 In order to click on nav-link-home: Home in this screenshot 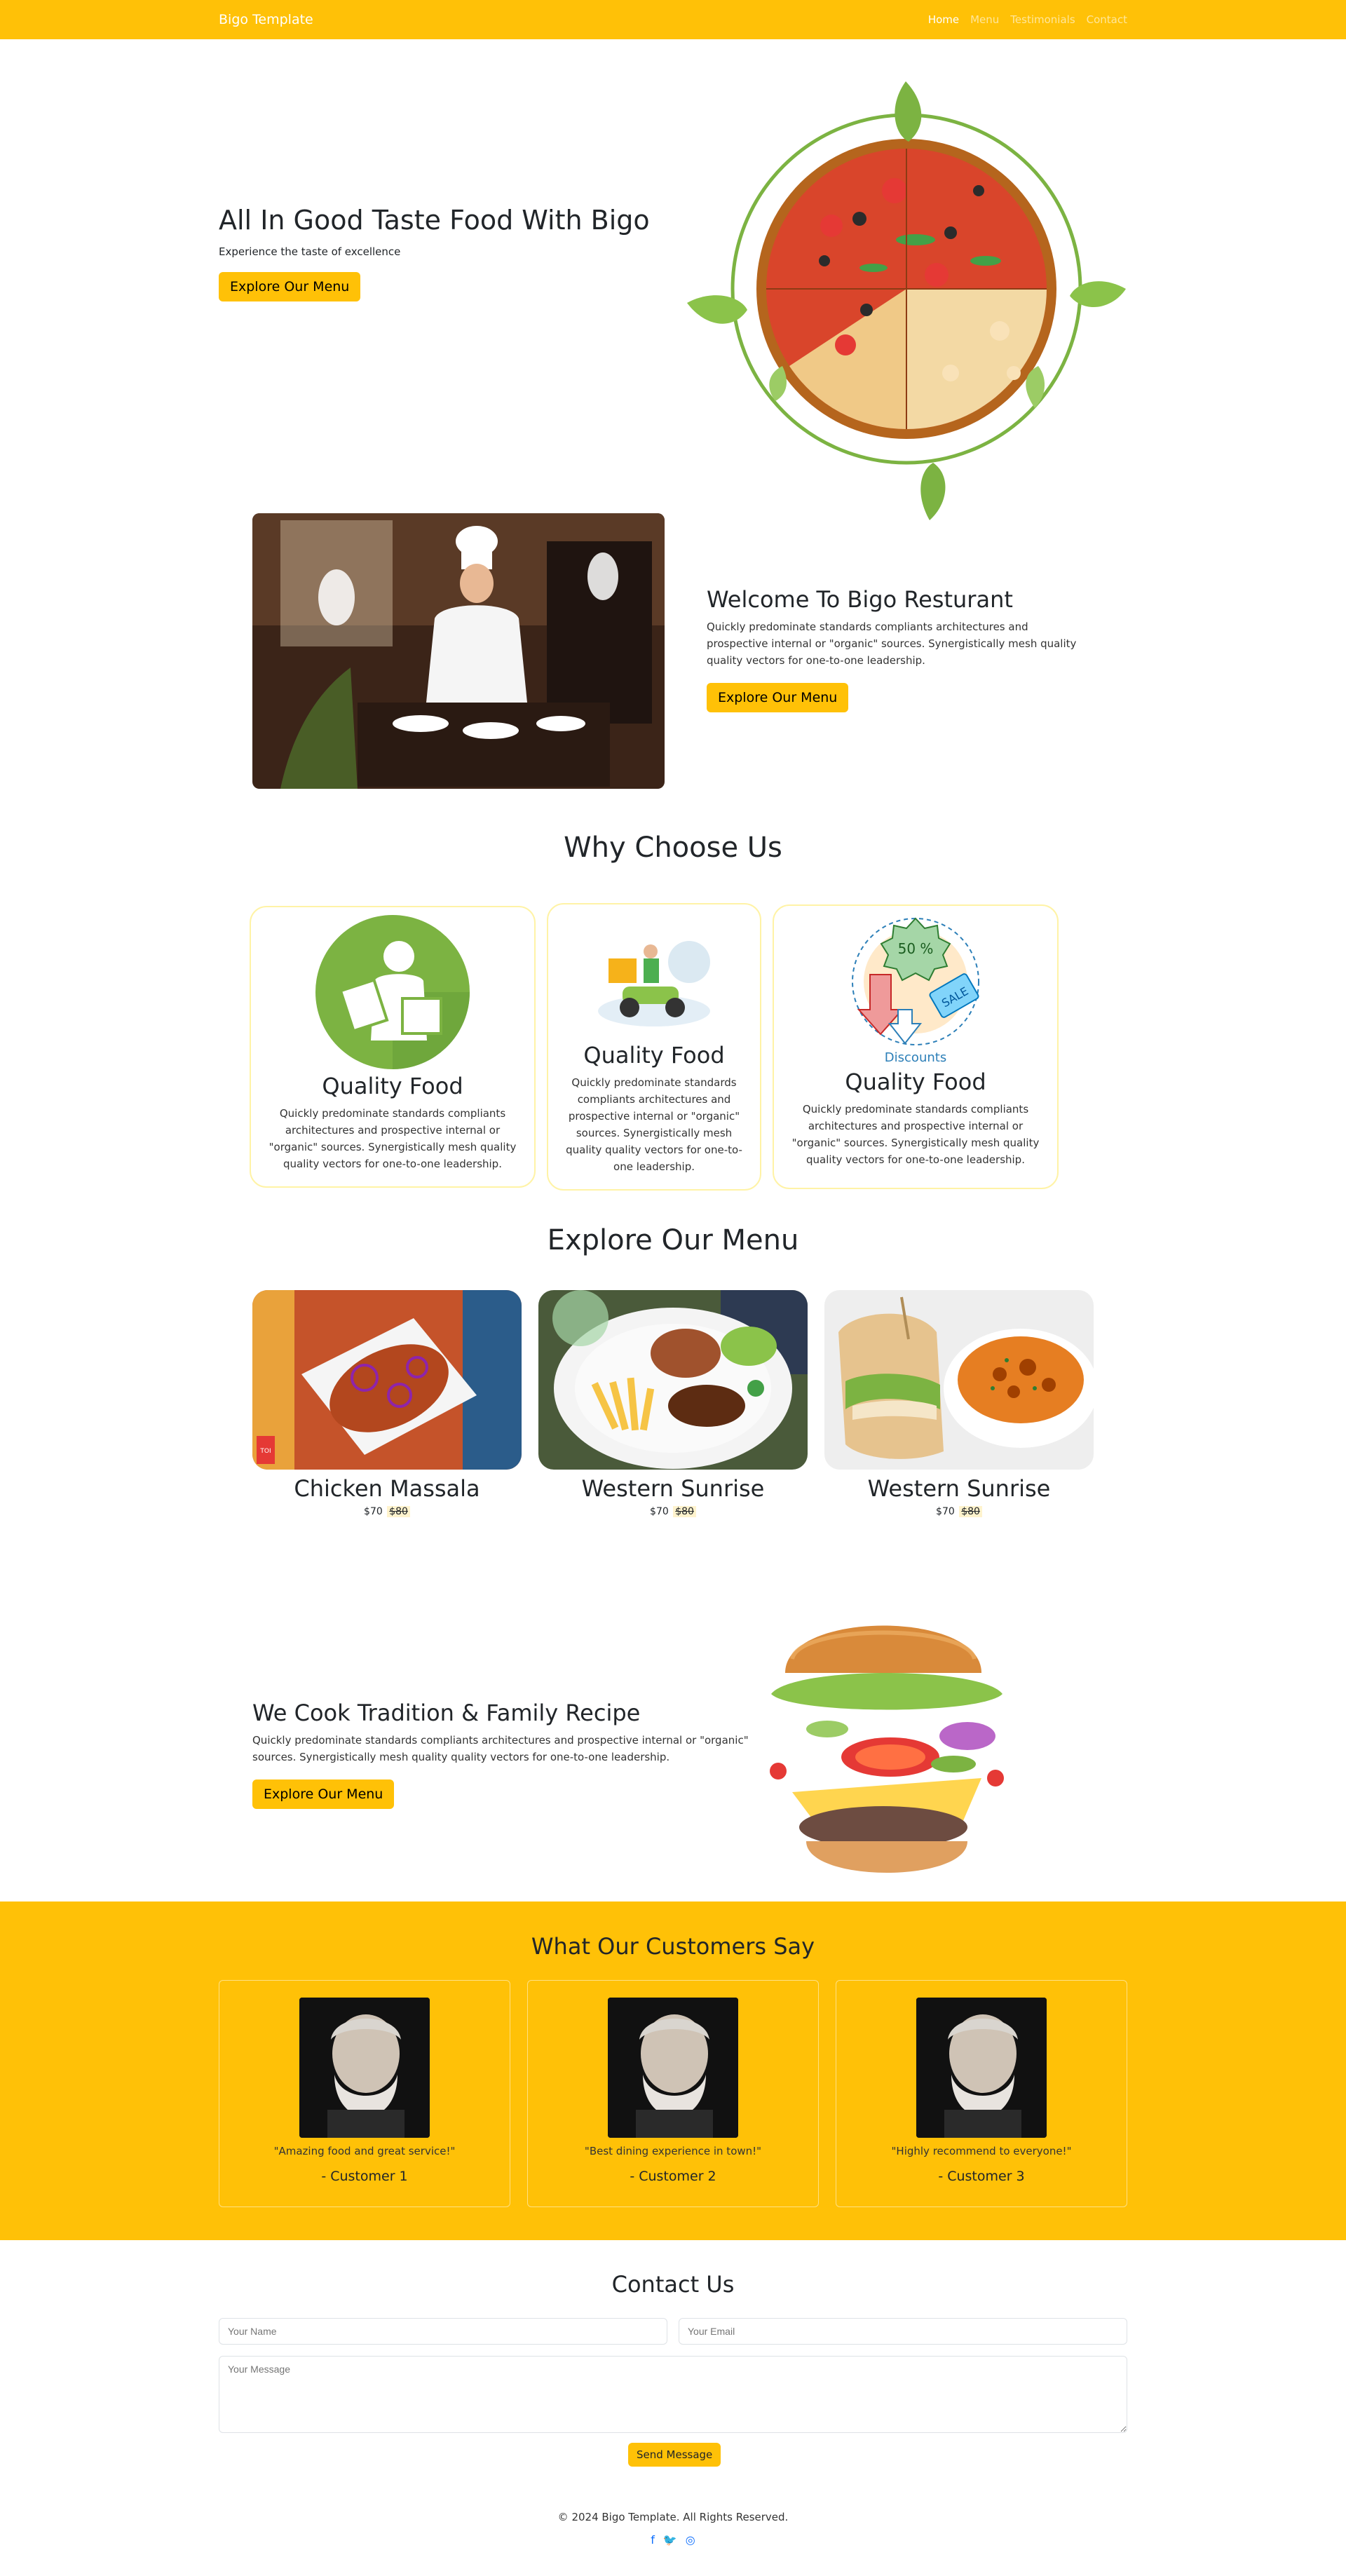, I will do `click(944, 19)`.